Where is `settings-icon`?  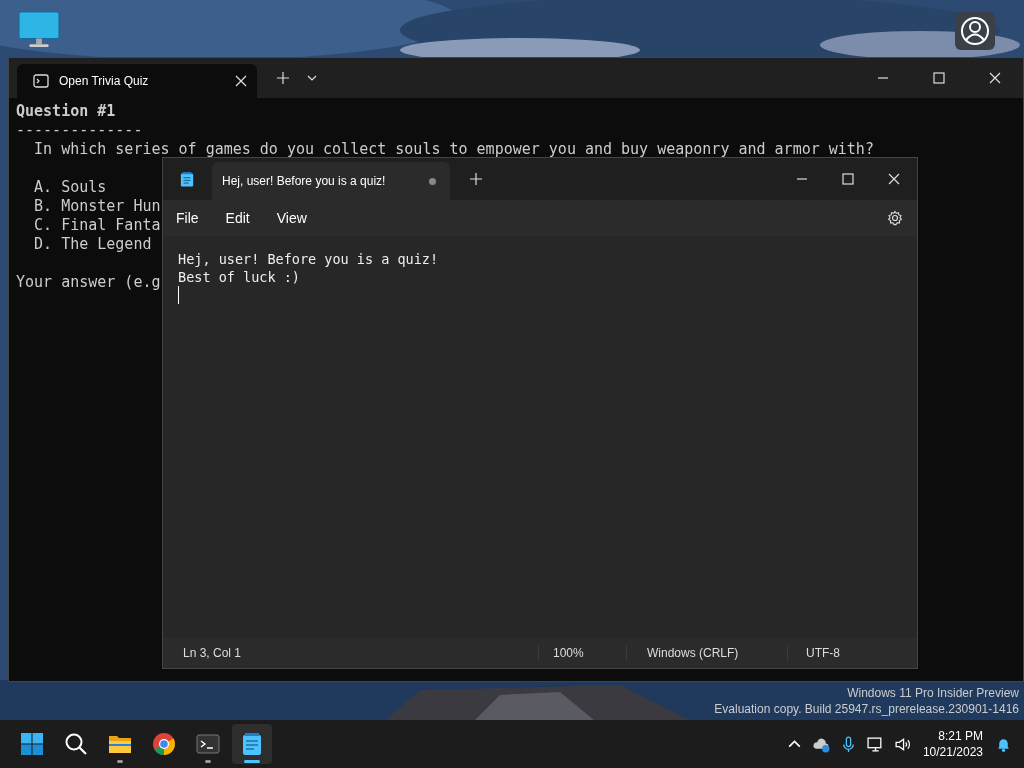
settings-icon is located at coordinates (895, 218).